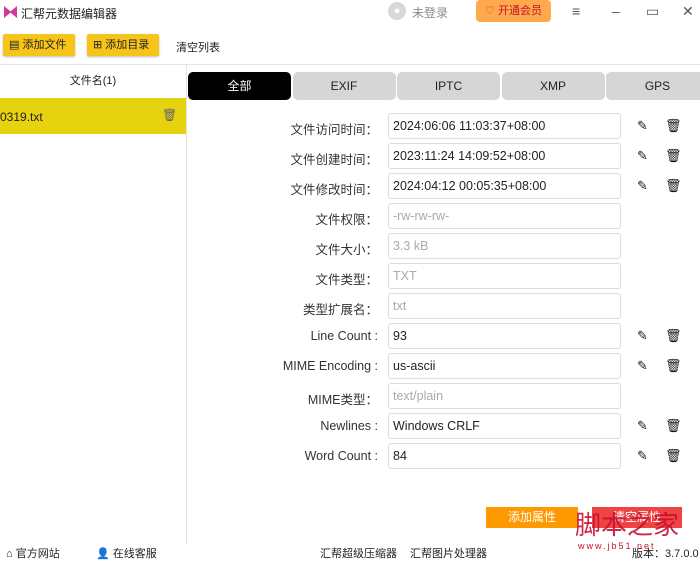 The image size is (700, 561). Describe the element at coordinates (342, 400) in the screenshot. I see `field-label: MIME类型：` at that location.